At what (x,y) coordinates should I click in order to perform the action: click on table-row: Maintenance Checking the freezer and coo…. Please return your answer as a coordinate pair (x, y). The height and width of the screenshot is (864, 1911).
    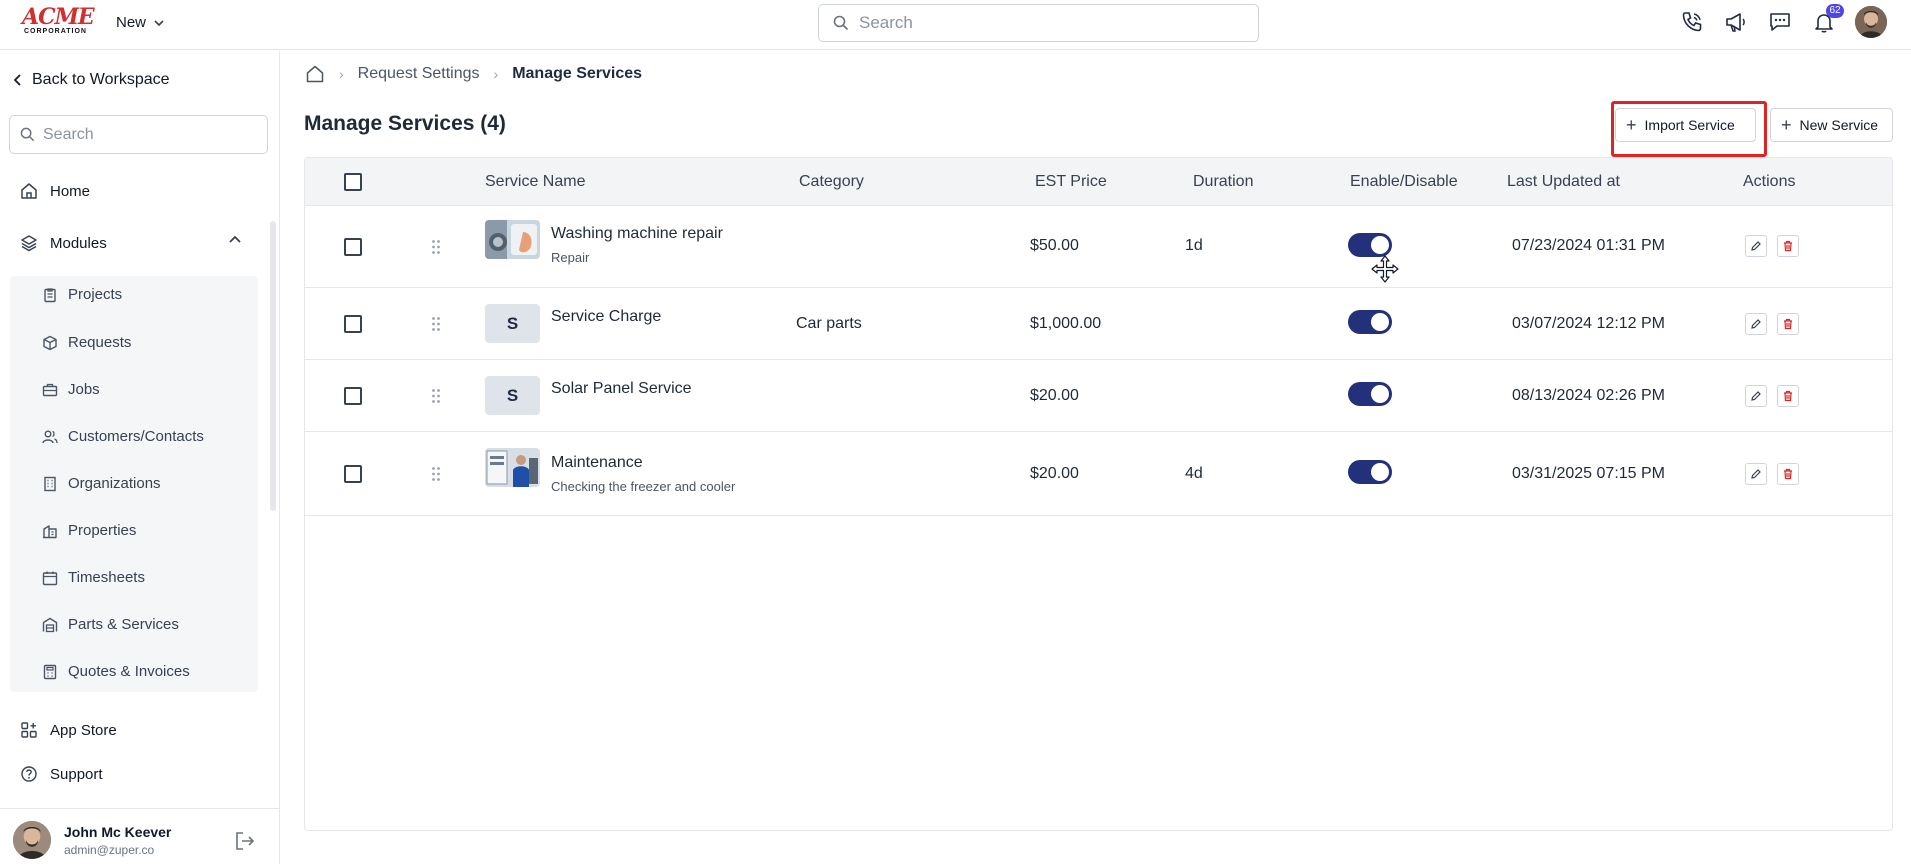
    Looking at the image, I should click on (1098, 474).